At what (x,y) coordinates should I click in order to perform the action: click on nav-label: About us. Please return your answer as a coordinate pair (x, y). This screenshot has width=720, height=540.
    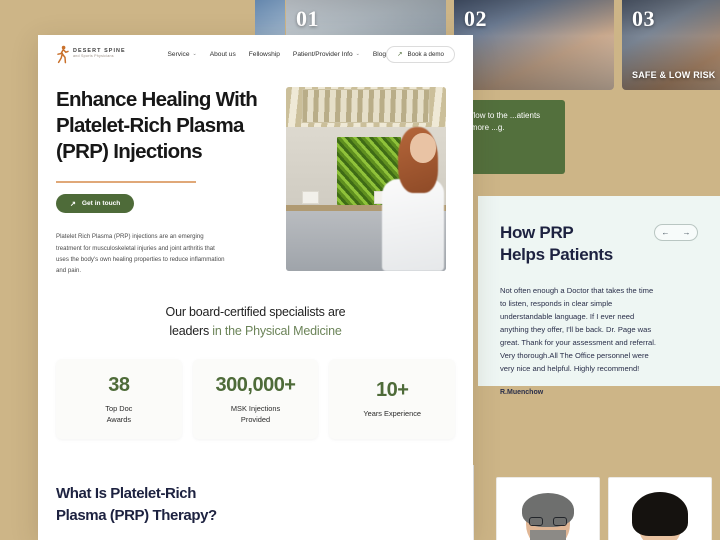
    Looking at the image, I should click on (222, 54).